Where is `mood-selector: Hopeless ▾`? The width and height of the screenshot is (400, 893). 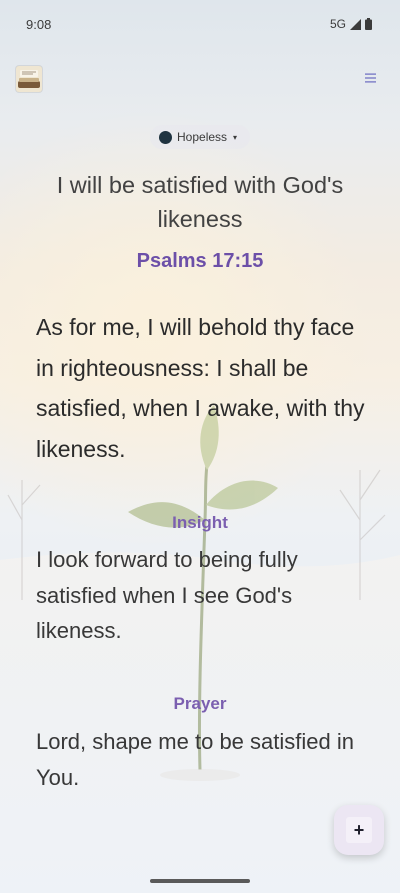 mood-selector: Hopeless ▾ is located at coordinates (200, 137).